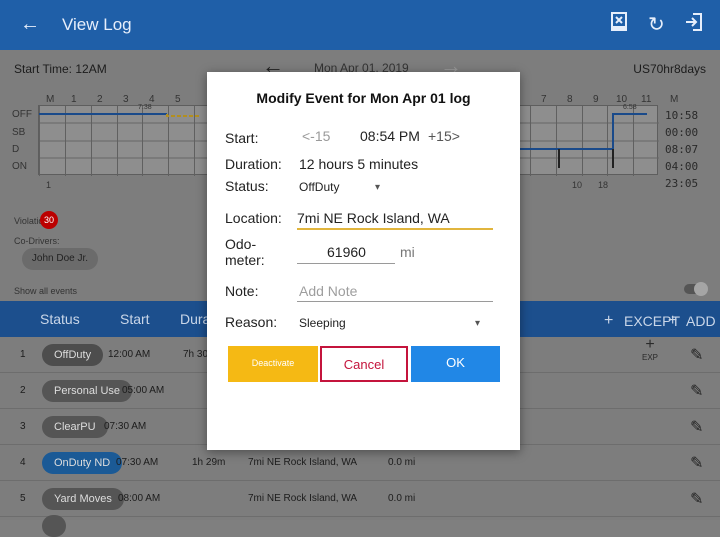 The height and width of the screenshot is (537, 720). I want to click on reason-label: Reason:, so click(251, 322).